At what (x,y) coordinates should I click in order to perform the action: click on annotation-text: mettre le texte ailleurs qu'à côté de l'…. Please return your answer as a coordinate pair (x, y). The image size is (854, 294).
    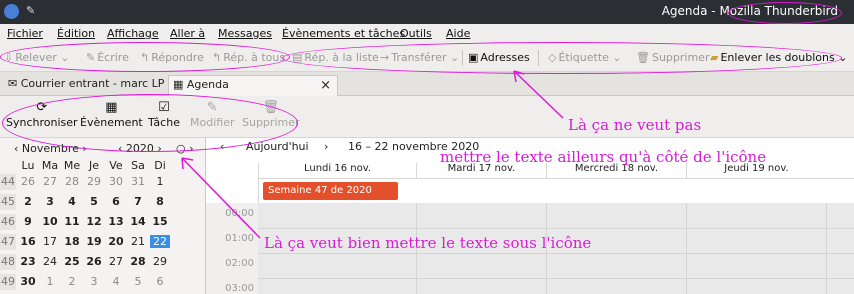
    Looking at the image, I should click on (603, 157).